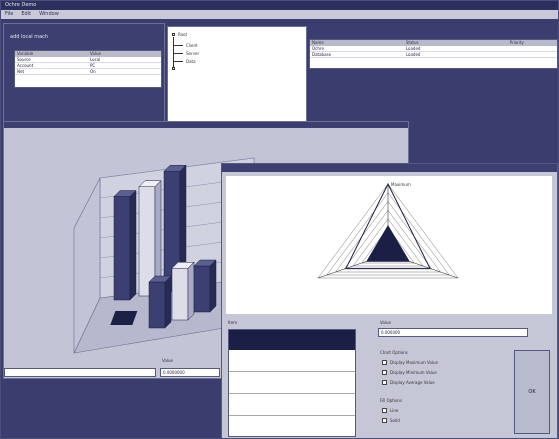  I want to click on table-row: Database Loaded, so click(433, 55).